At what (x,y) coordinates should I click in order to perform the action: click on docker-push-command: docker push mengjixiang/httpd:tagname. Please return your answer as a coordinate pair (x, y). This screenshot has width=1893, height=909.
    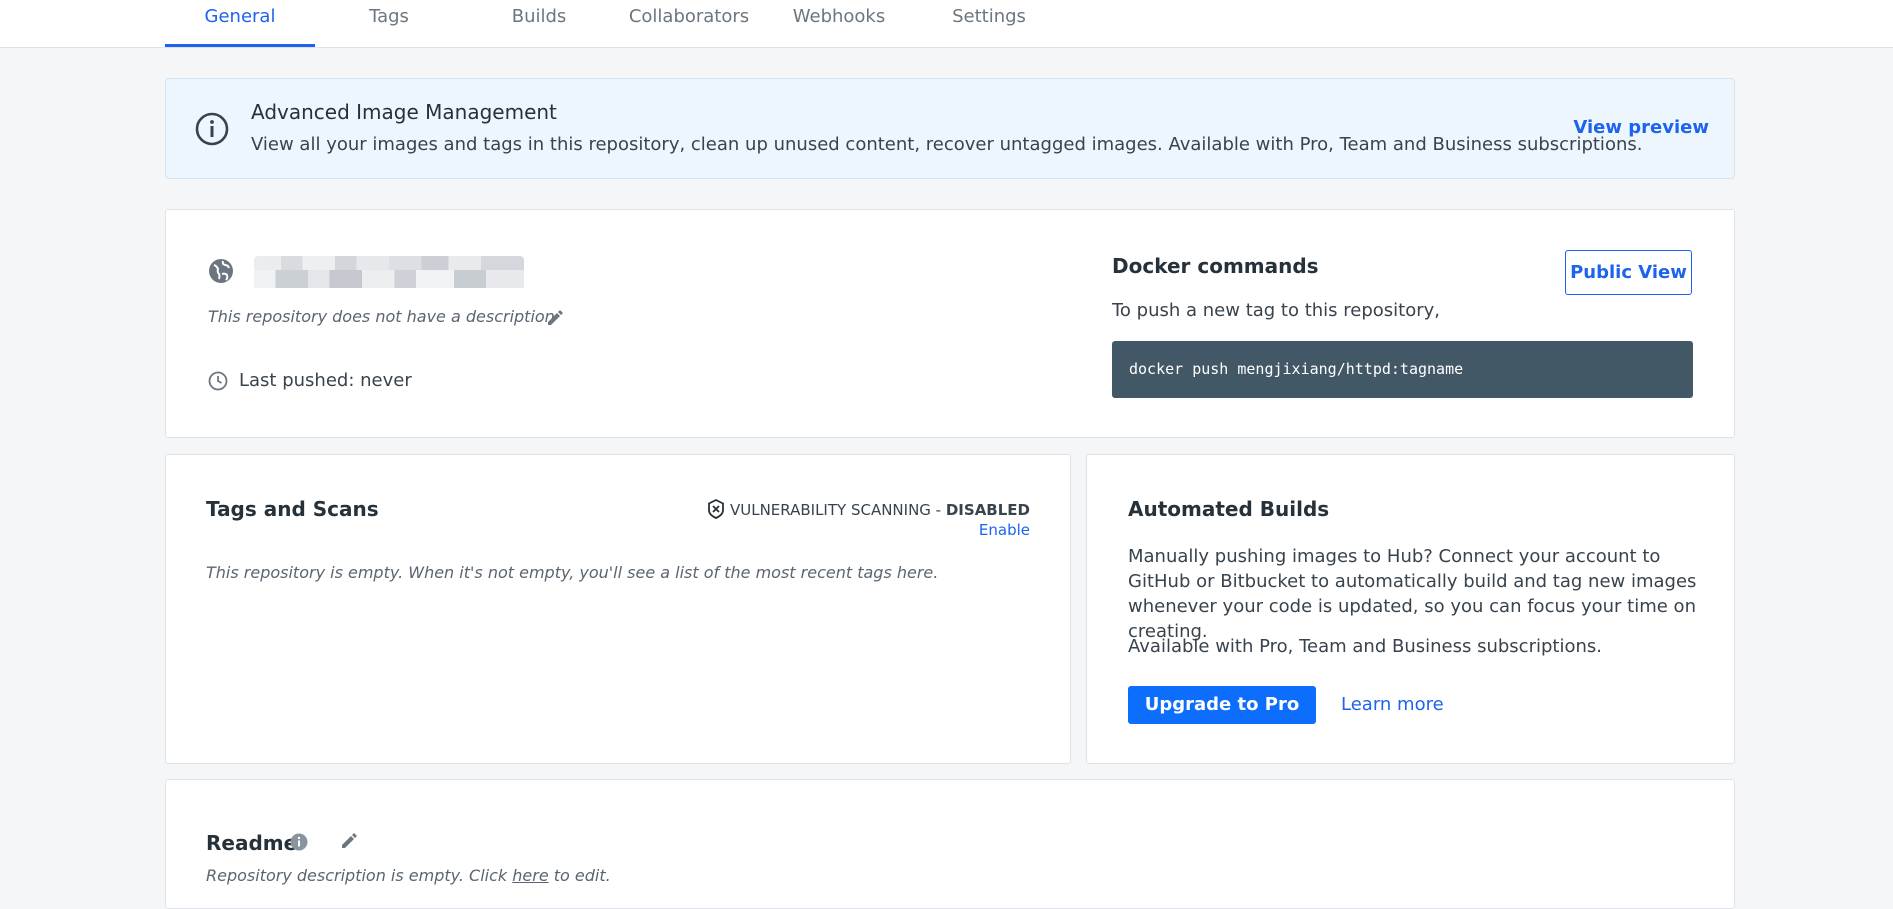
    Looking at the image, I should click on (1402, 369).